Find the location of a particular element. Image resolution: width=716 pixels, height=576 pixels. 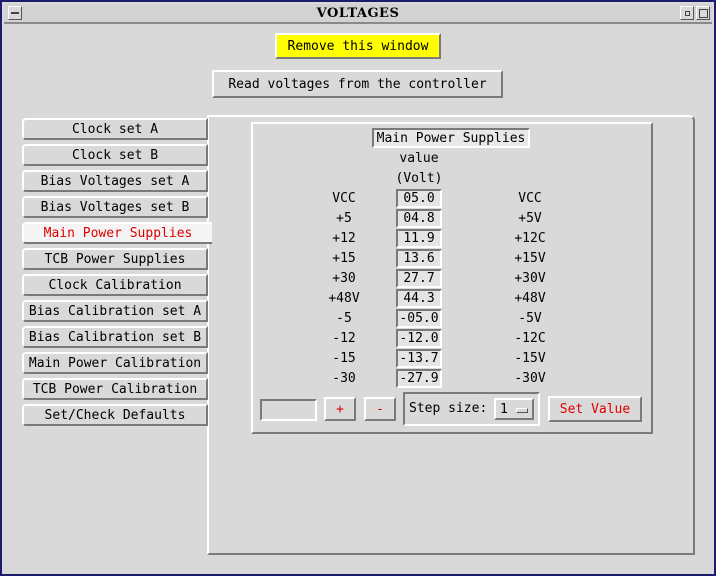

row-name: +5V is located at coordinates (530, 218).